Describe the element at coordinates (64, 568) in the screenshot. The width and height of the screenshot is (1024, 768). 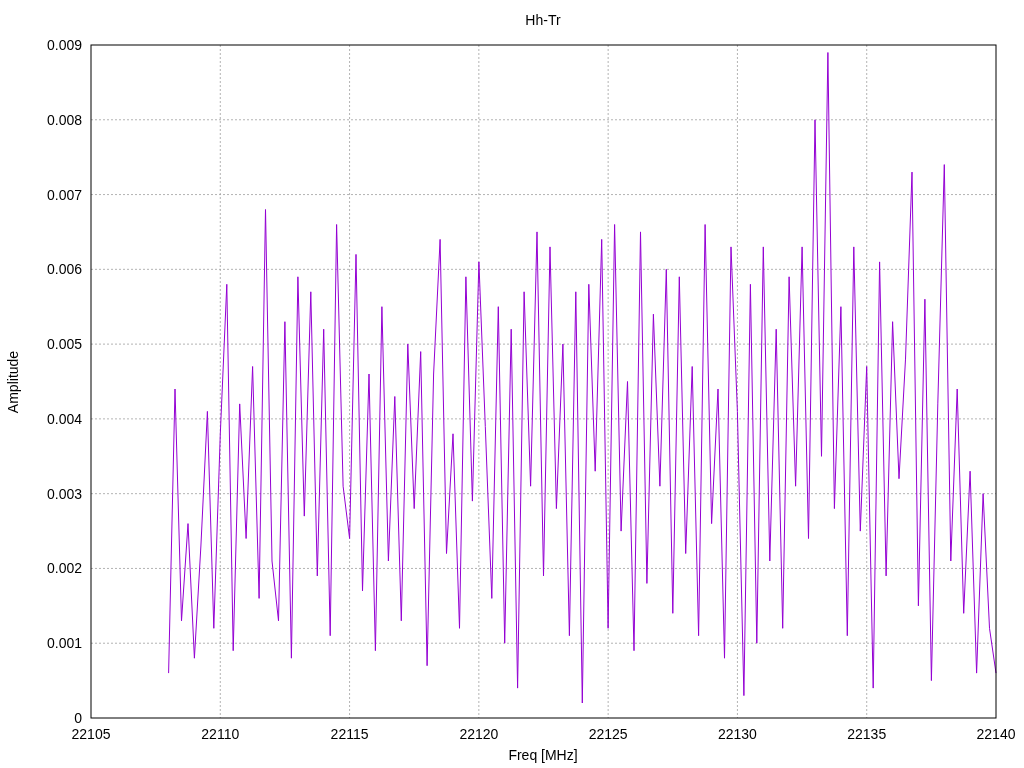
I see `y-tick-label: 0.002` at that location.